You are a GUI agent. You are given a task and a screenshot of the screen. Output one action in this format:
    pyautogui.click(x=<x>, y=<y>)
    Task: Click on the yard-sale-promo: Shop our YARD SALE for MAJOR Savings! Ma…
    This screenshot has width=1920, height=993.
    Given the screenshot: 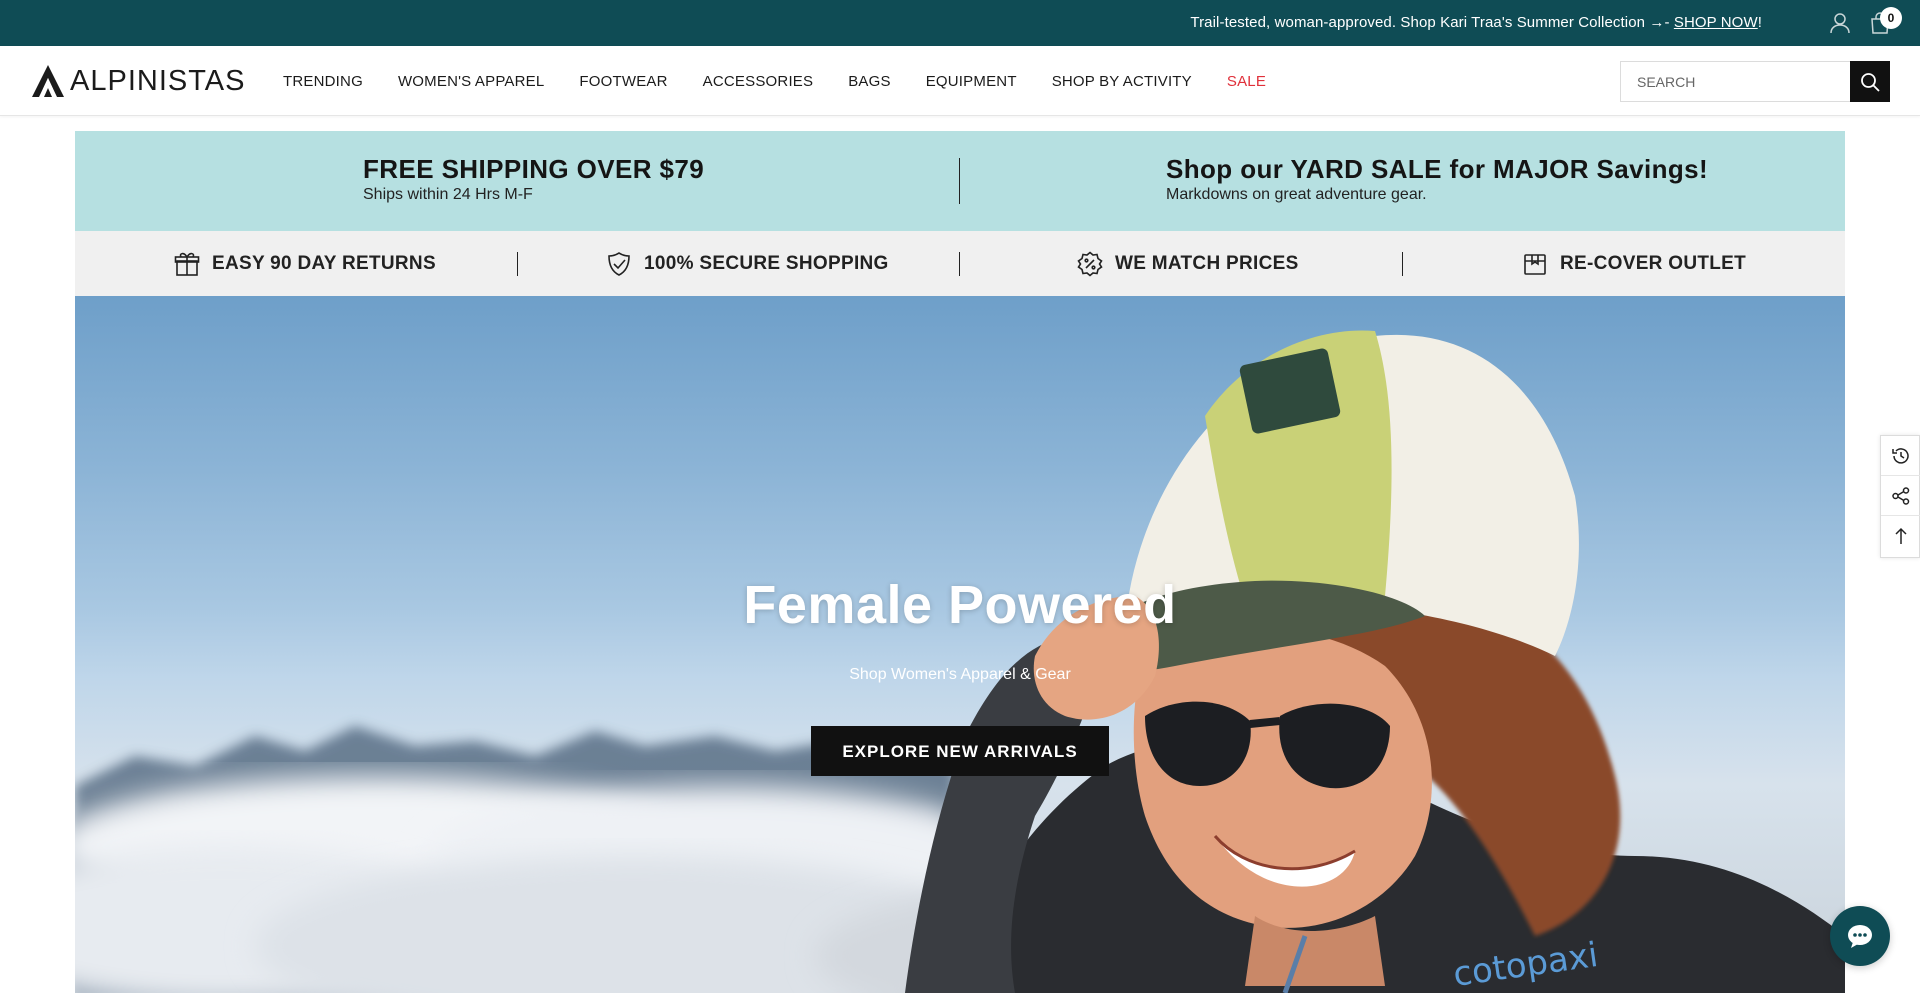 What is the action you would take?
    pyautogui.click(x=1437, y=178)
    